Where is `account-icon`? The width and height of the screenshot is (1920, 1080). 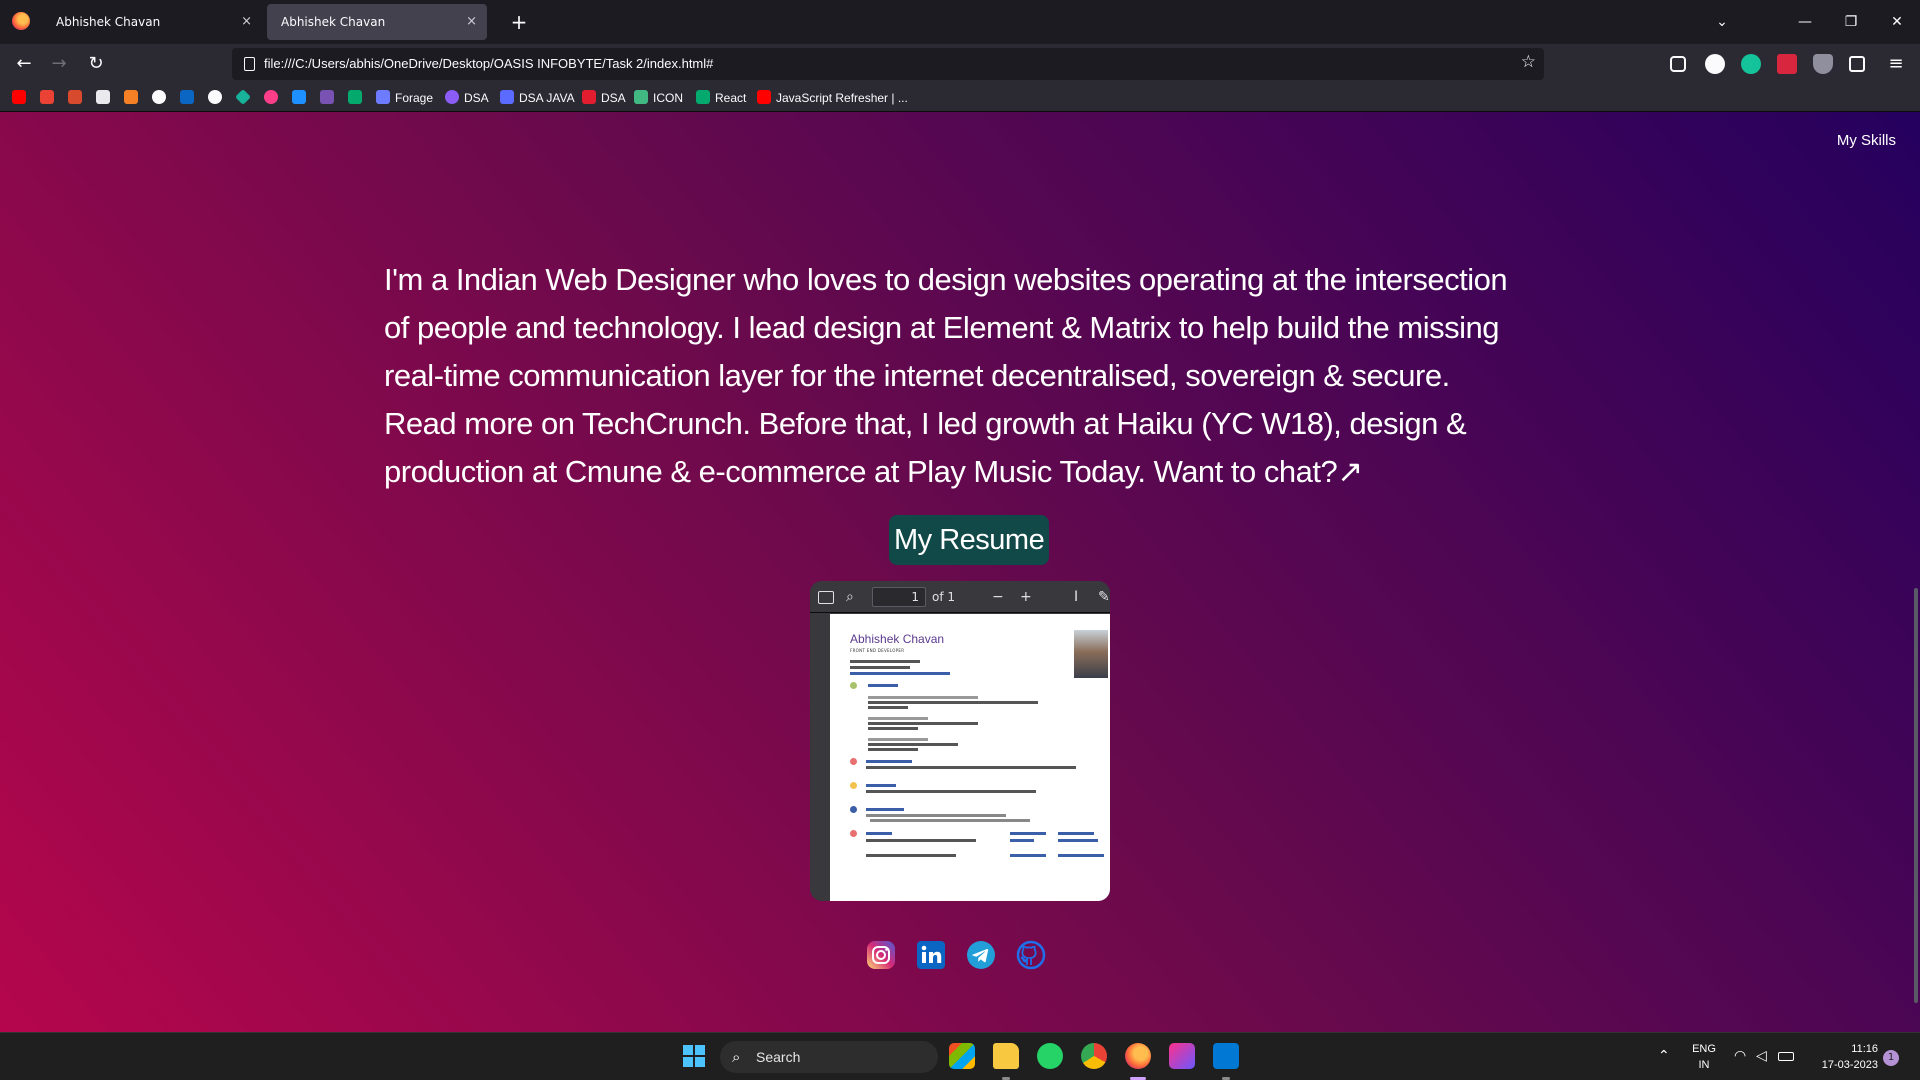 account-icon is located at coordinates (1715, 64).